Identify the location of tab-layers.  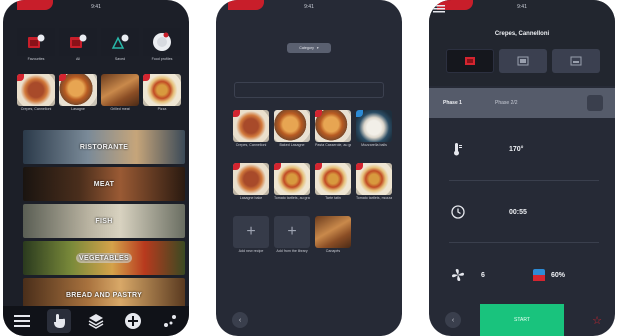
(96, 321).